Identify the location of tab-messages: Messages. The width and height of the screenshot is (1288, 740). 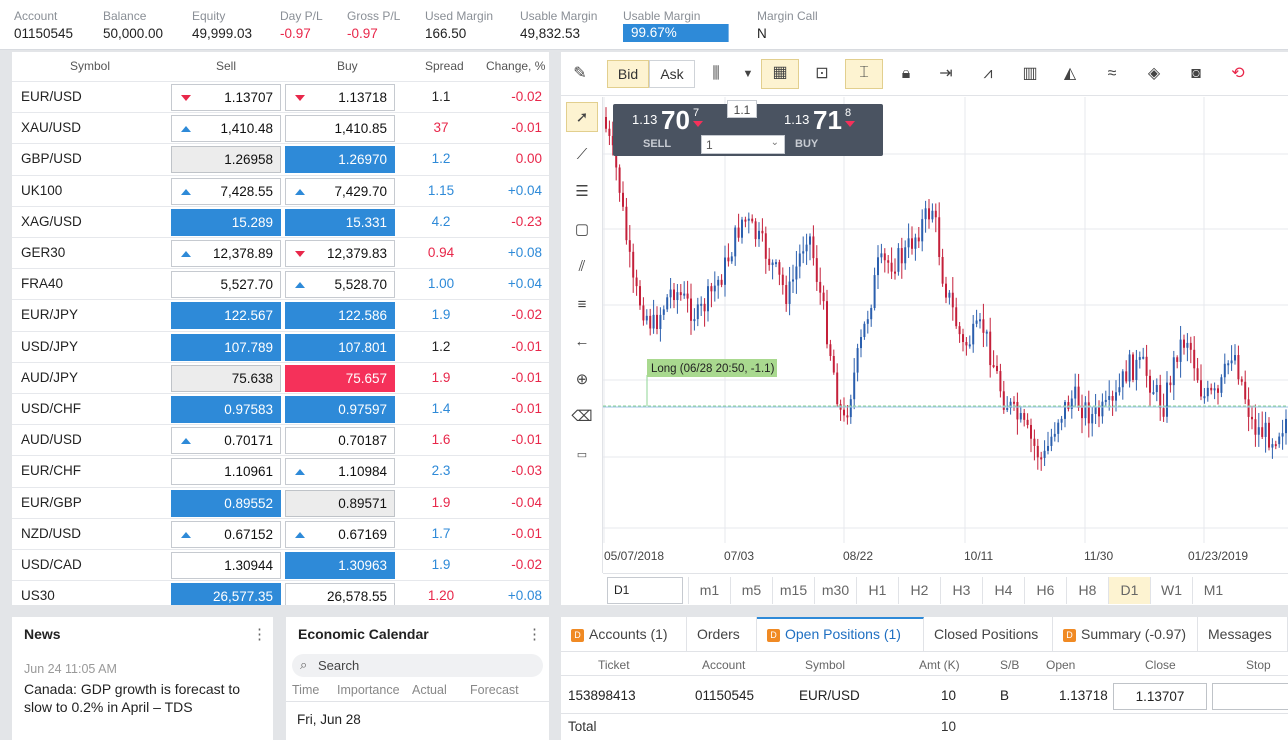
(1243, 634).